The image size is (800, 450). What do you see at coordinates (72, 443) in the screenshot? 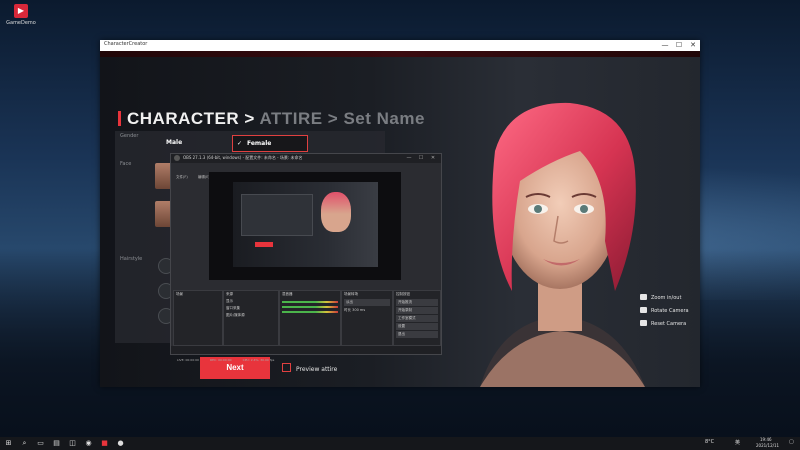
I see `store-icon: ◫` at bounding box center [72, 443].